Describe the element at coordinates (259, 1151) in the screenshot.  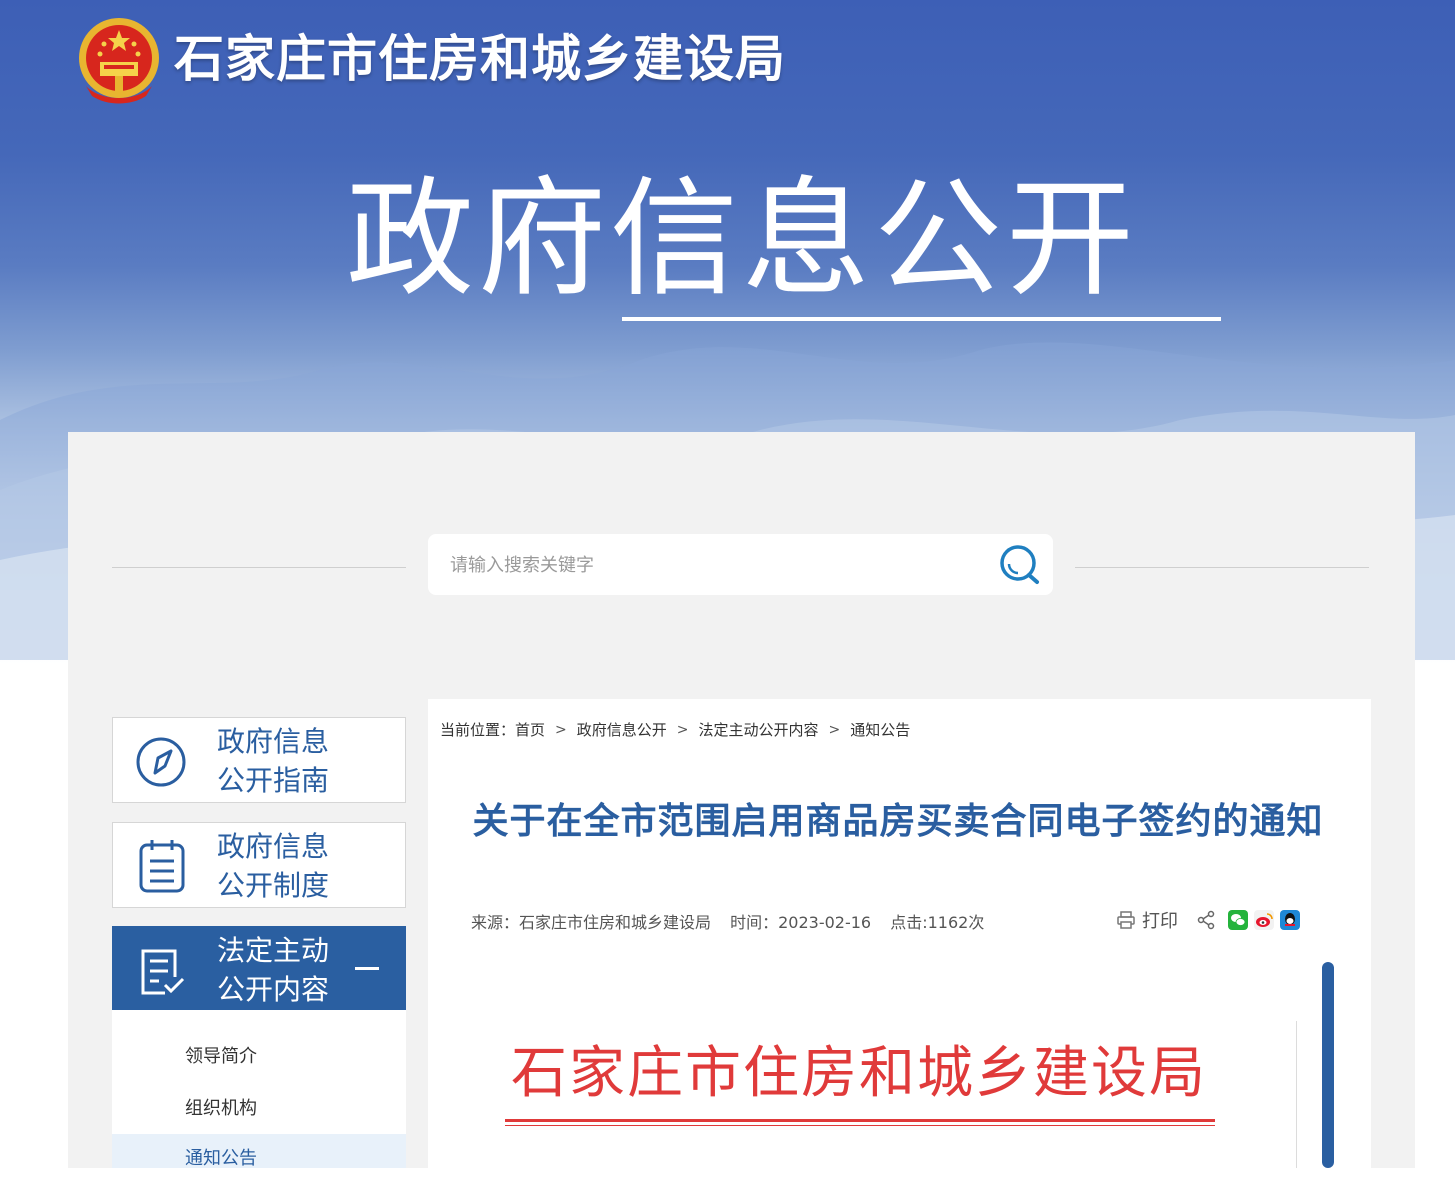
I see `sub-item-notices: 通知公告` at that location.